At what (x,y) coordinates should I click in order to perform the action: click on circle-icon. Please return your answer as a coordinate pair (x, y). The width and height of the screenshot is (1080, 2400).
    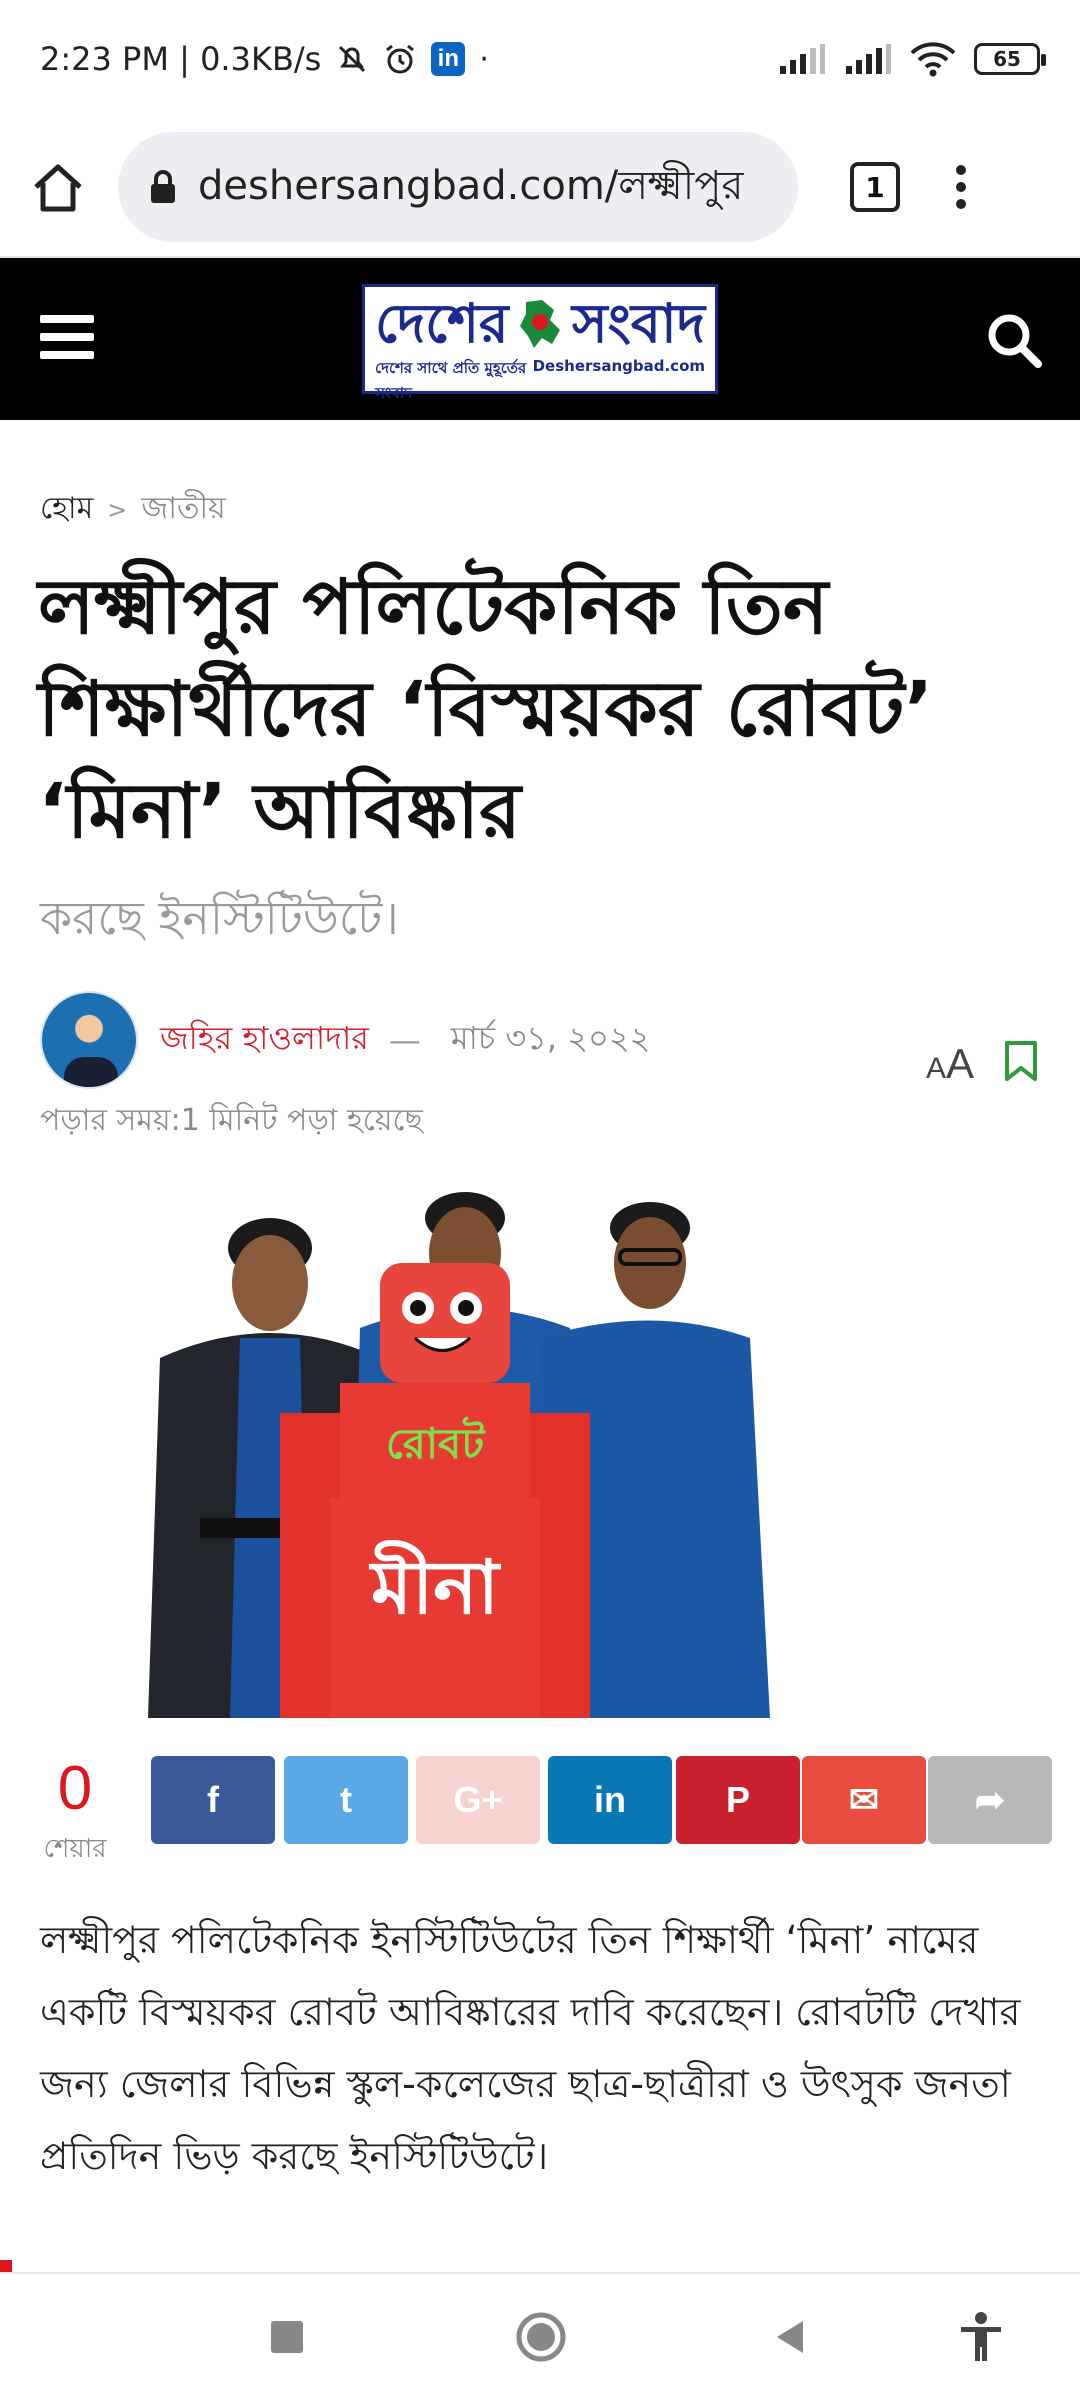
    Looking at the image, I should click on (541, 2337).